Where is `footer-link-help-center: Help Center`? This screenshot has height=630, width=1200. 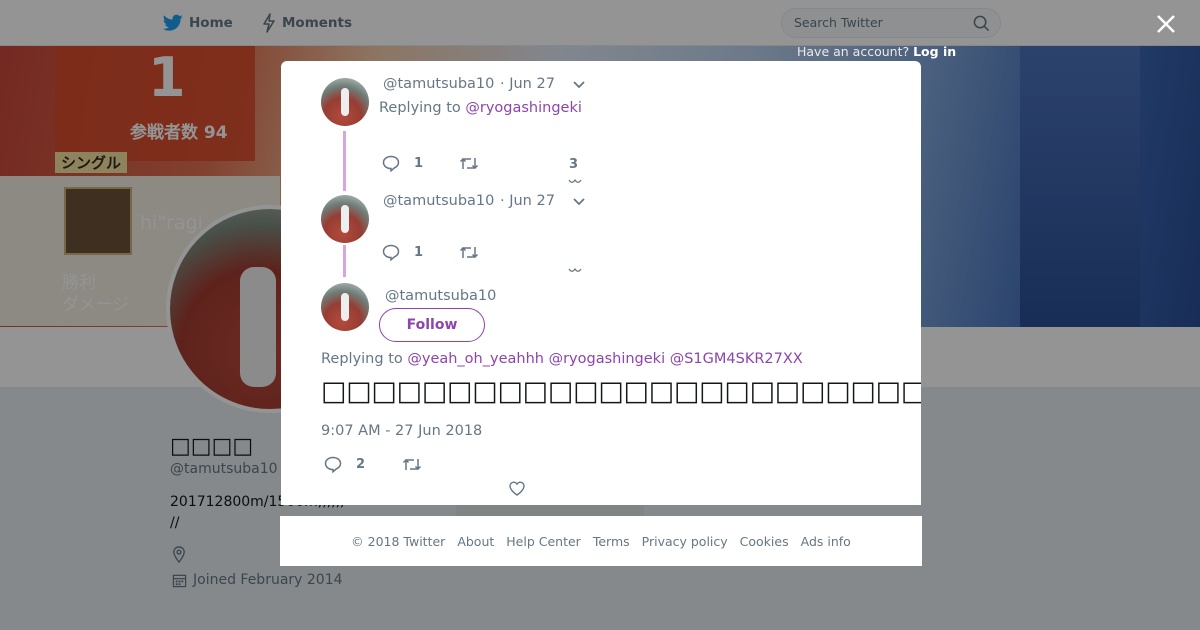
footer-link-help-center: Help Center is located at coordinates (543, 541).